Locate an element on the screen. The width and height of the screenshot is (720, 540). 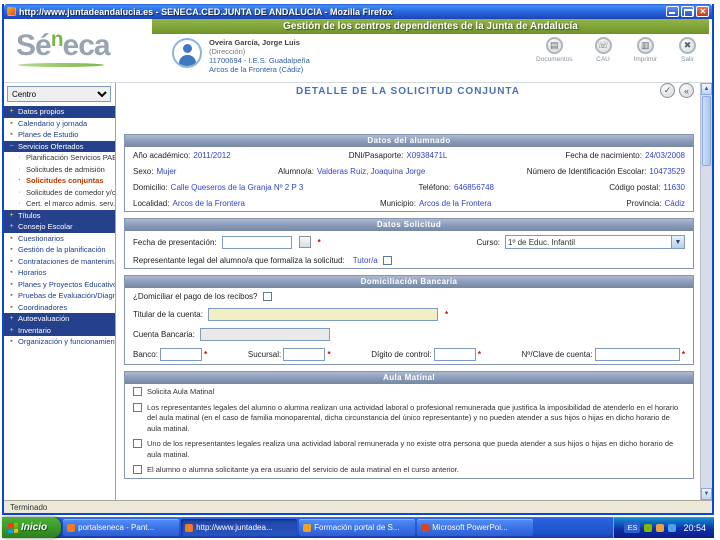
sidebar-item-label: Planes y Proyectos Educativos is located at coordinates (66, 284).